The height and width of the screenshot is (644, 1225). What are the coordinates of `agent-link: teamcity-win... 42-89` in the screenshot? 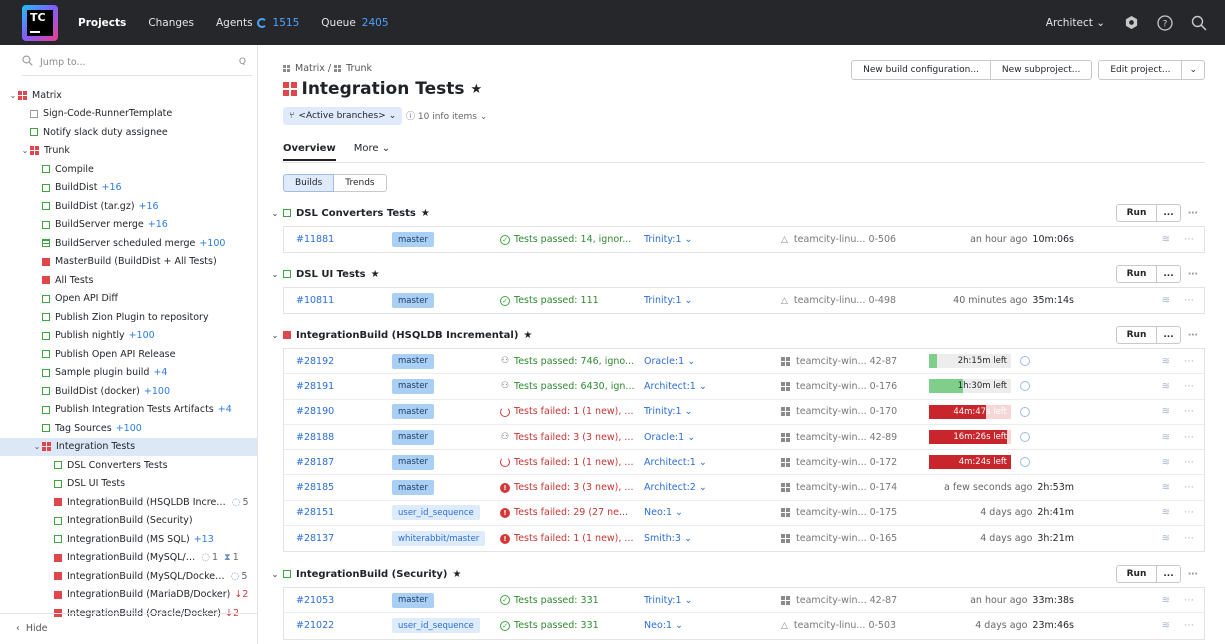 It's located at (839, 437).